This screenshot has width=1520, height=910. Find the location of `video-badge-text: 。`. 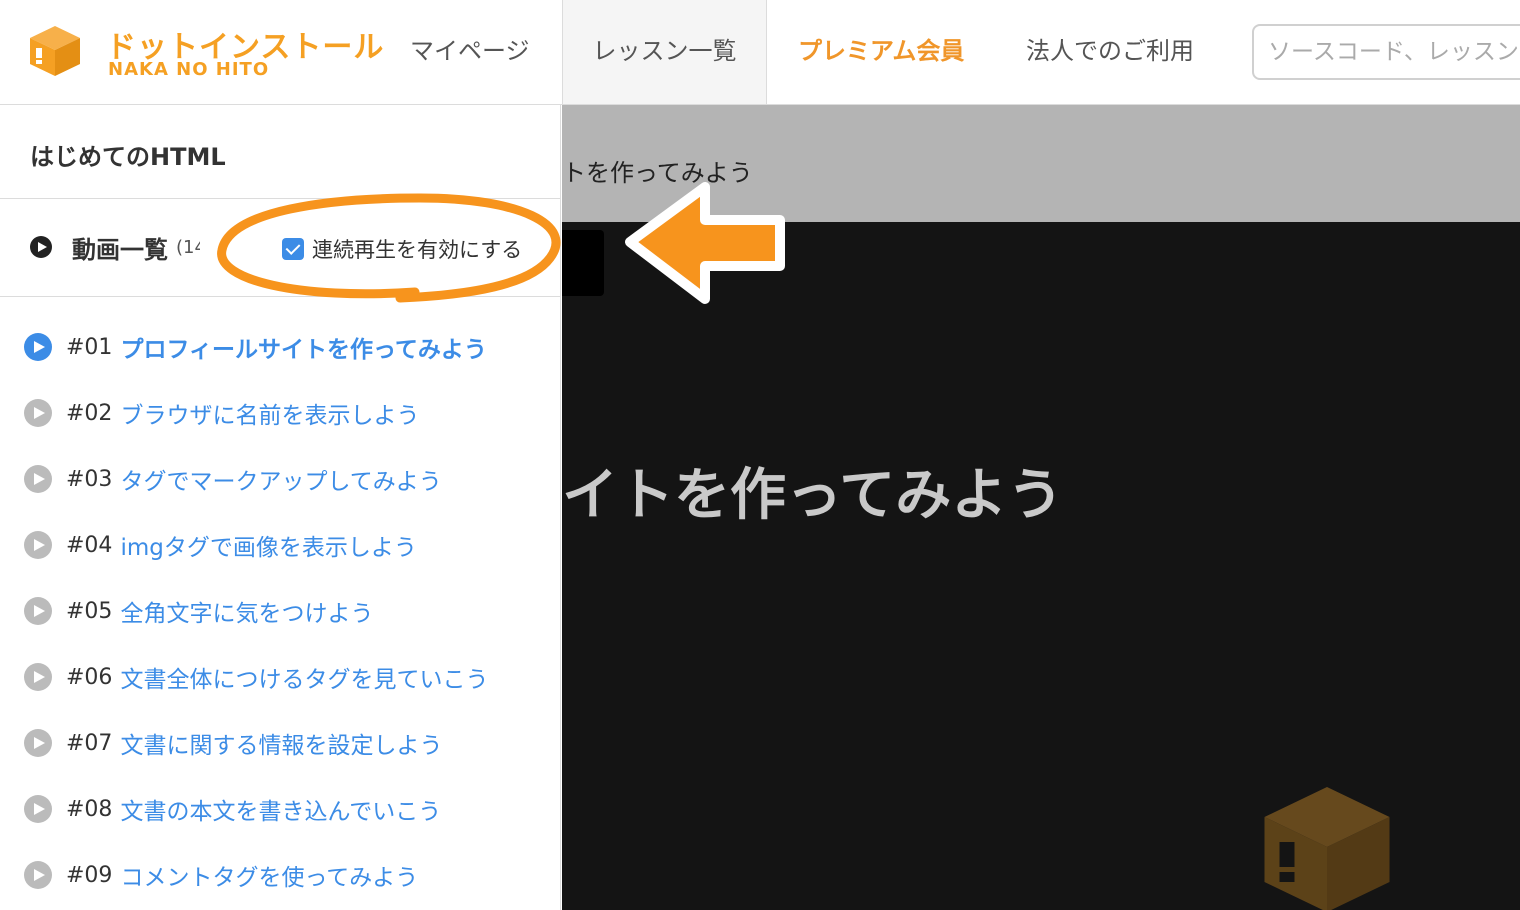

video-badge-text: 。 is located at coordinates (566, 270).